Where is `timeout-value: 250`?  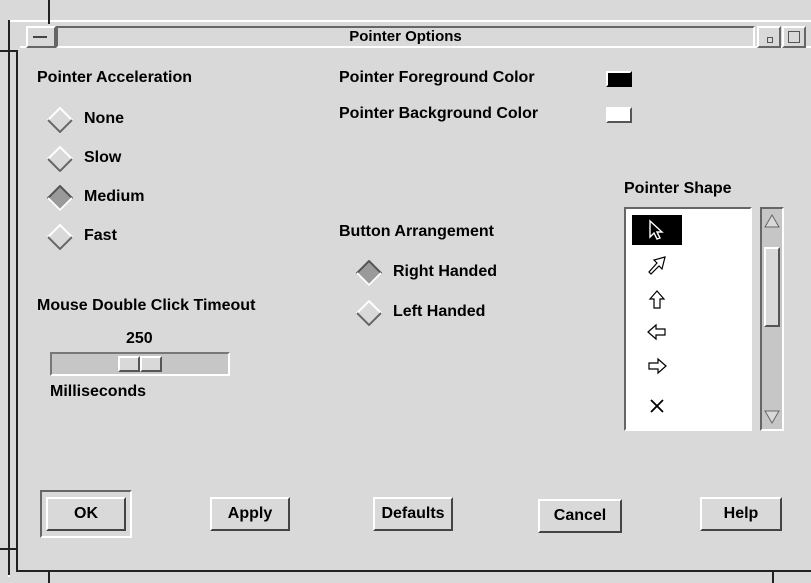
timeout-value: 250 is located at coordinates (139, 338).